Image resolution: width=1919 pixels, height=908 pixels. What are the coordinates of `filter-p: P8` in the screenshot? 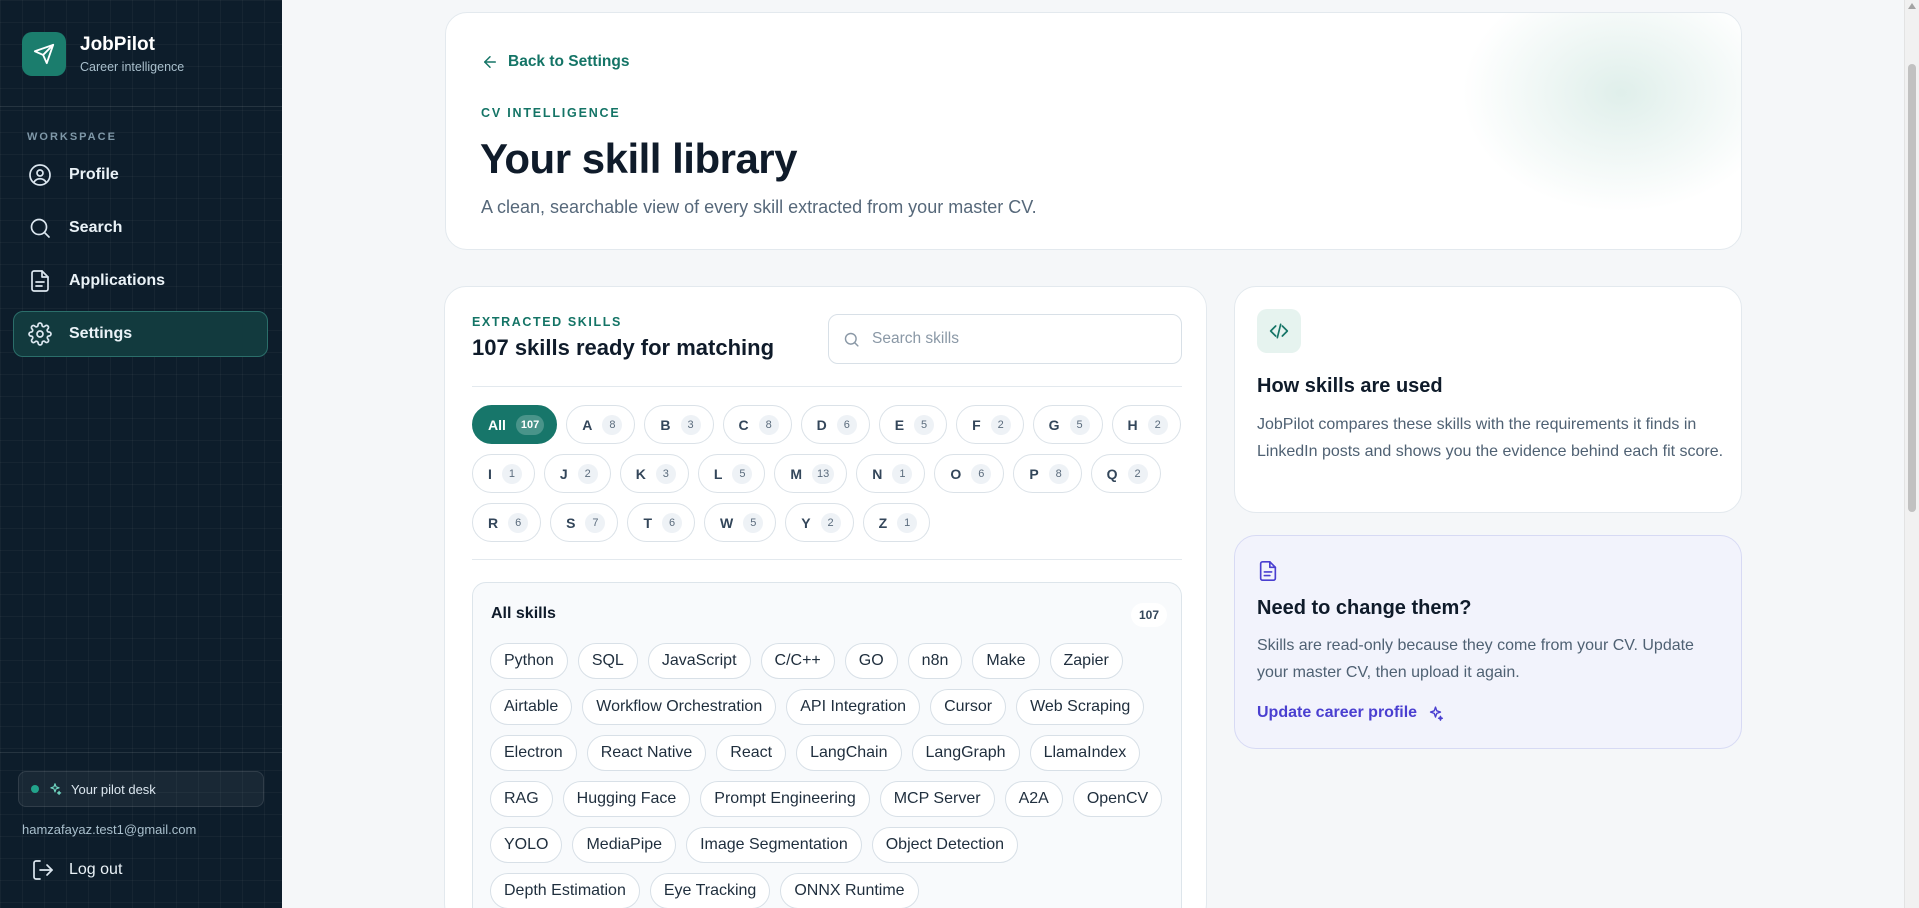 It's located at (1047, 473).